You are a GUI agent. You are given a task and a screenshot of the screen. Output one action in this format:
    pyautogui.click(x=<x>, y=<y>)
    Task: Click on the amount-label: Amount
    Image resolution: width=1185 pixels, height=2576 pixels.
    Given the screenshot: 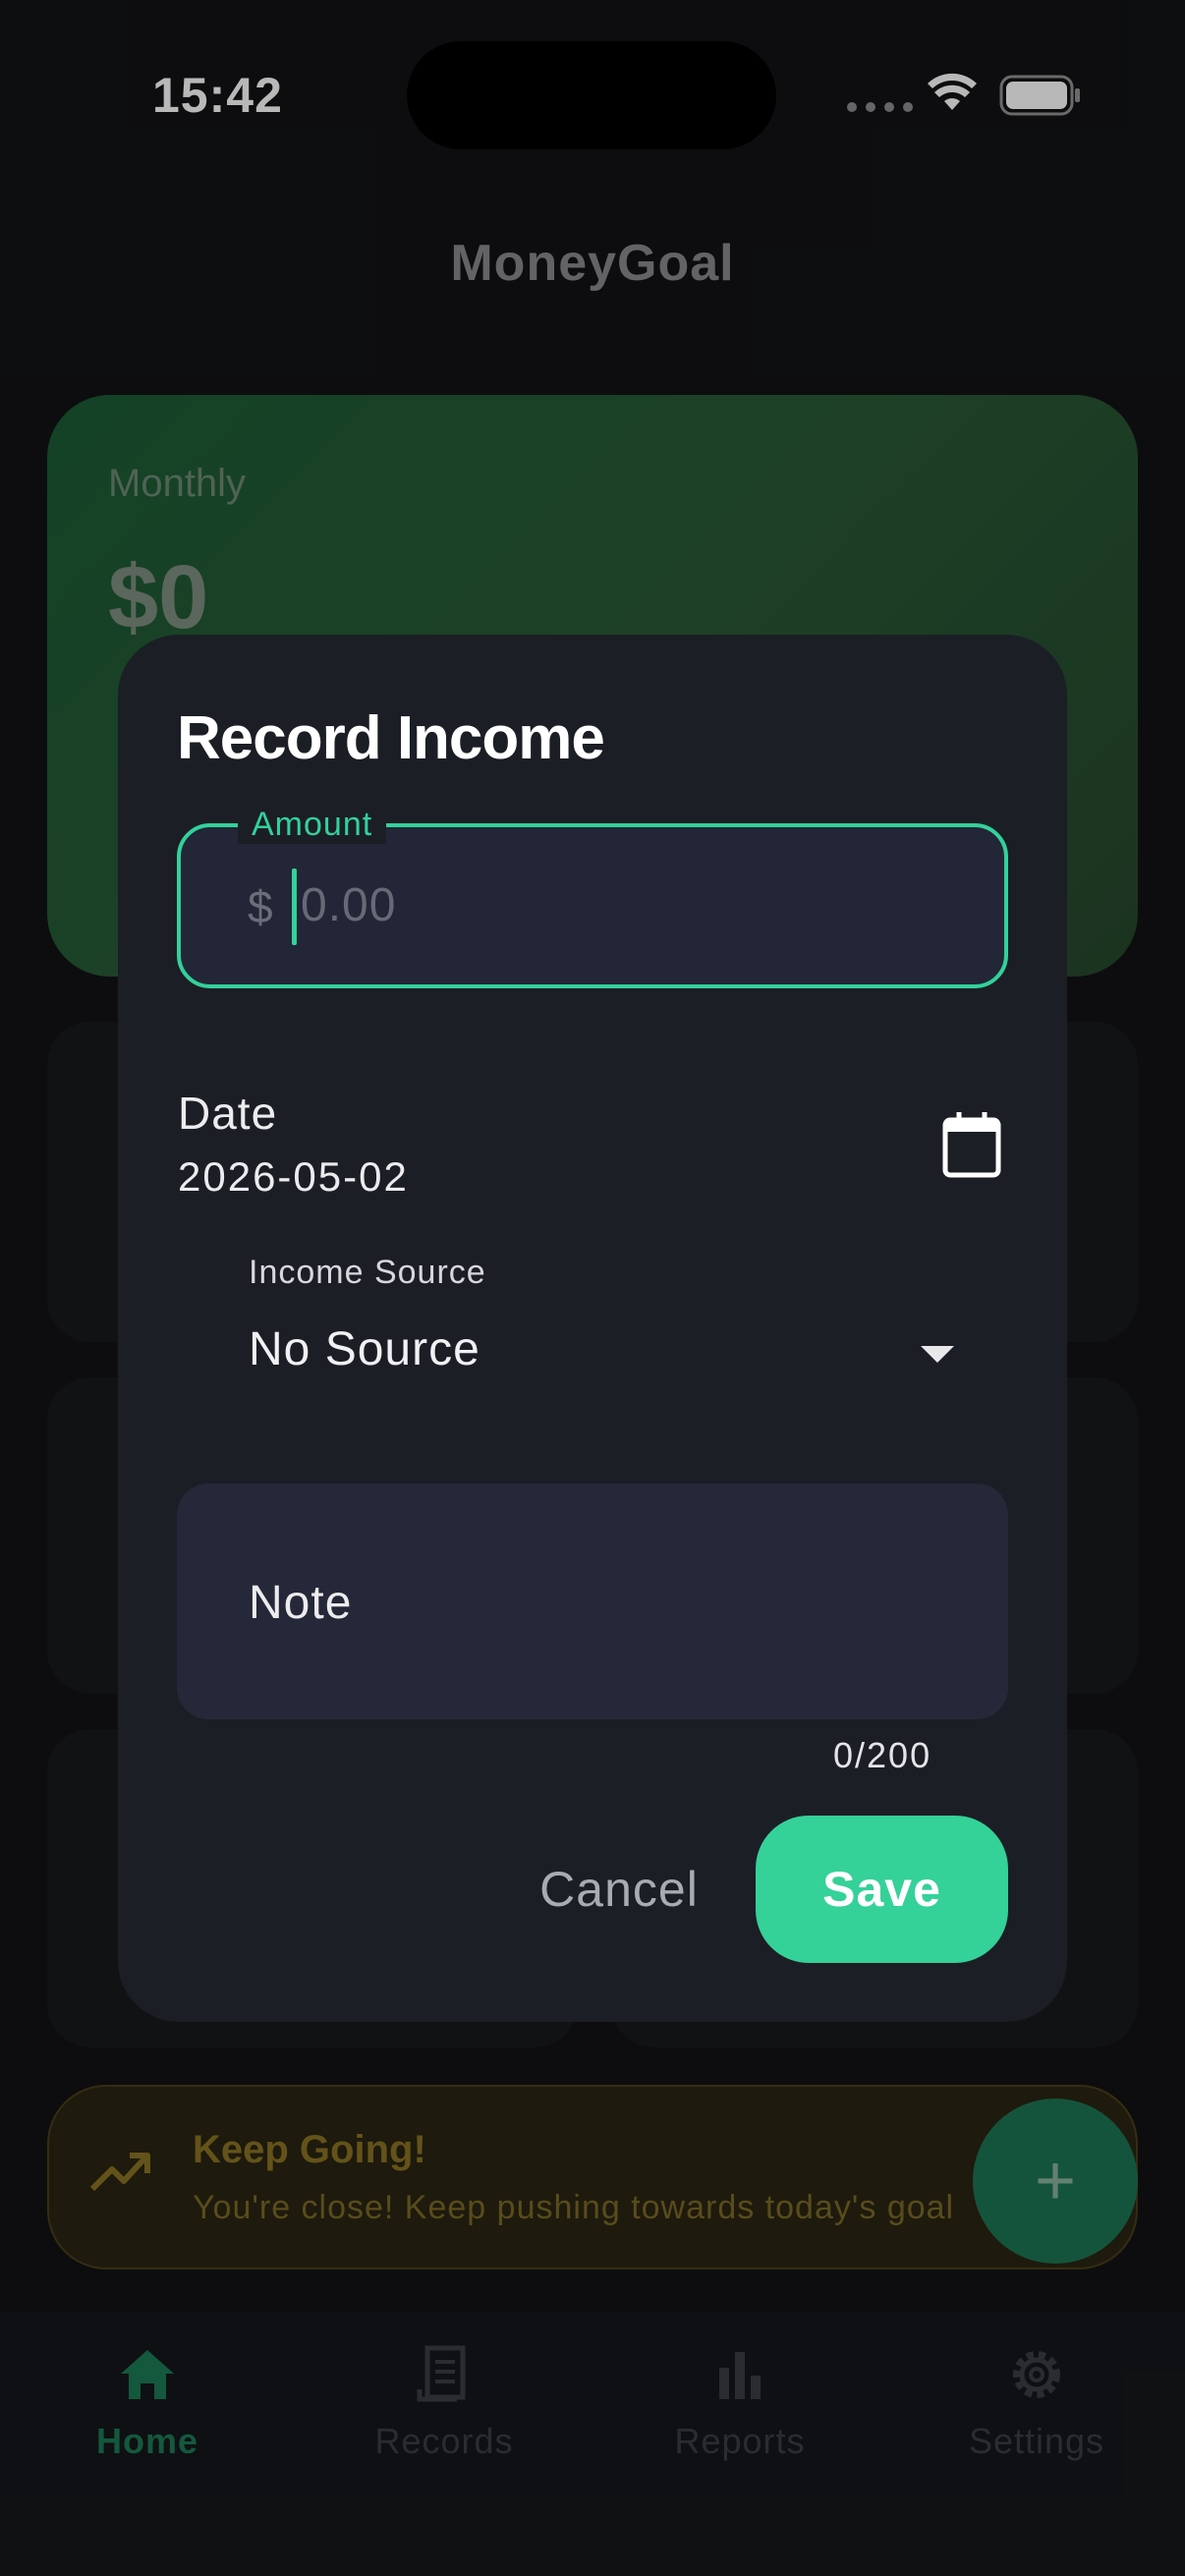 What is the action you would take?
    pyautogui.click(x=313, y=825)
    